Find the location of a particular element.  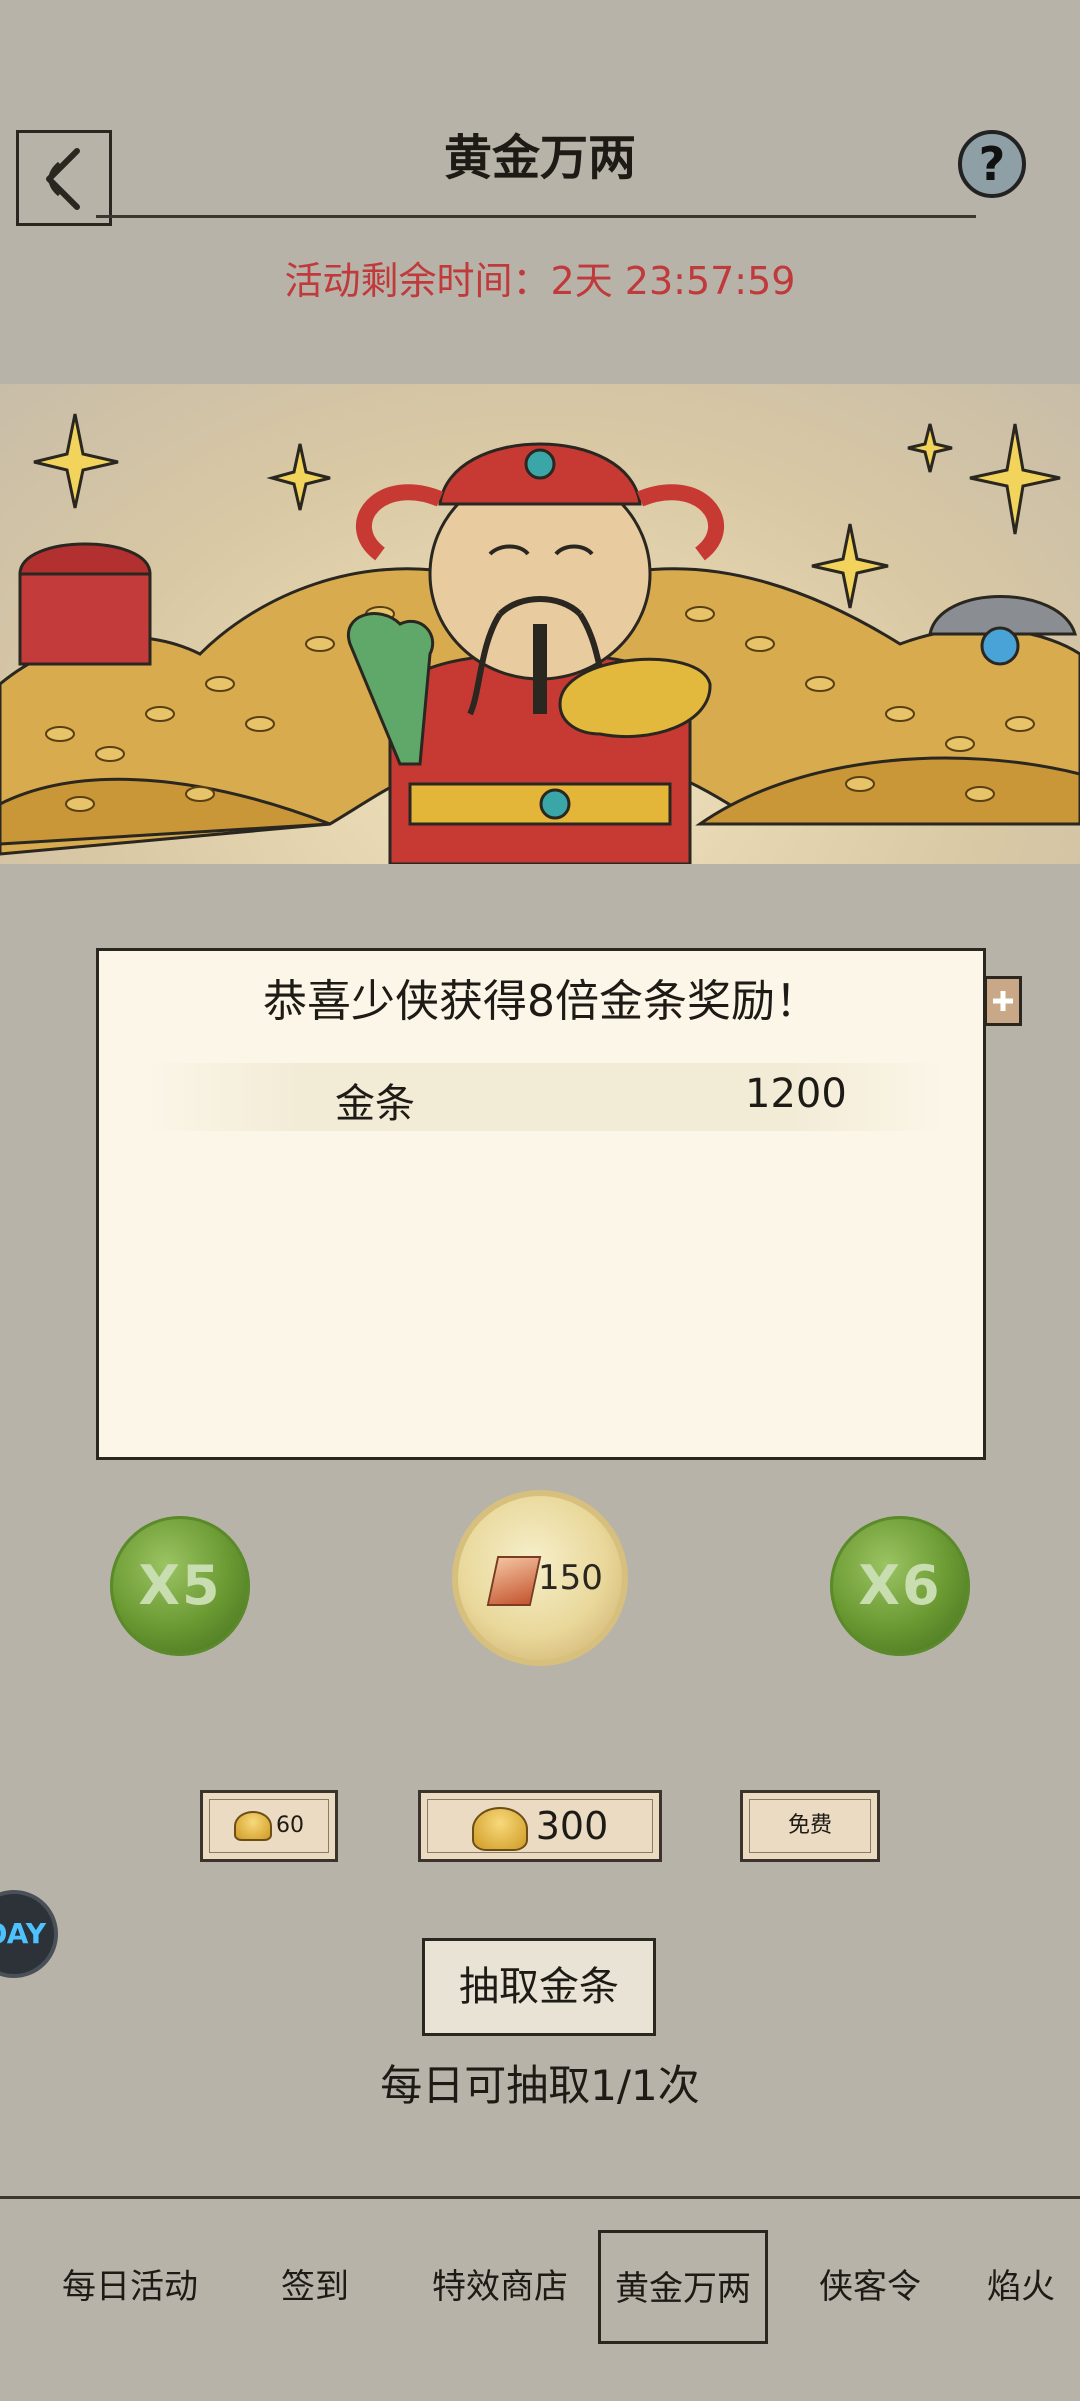

cost-value: 300 is located at coordinates (572, 1826).